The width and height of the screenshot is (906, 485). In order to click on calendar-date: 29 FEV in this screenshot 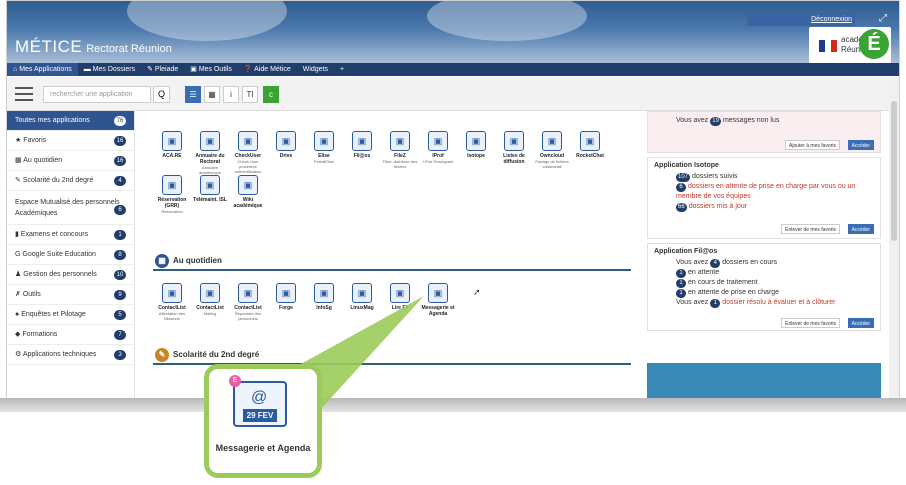, I will do `click(260, 415)`.